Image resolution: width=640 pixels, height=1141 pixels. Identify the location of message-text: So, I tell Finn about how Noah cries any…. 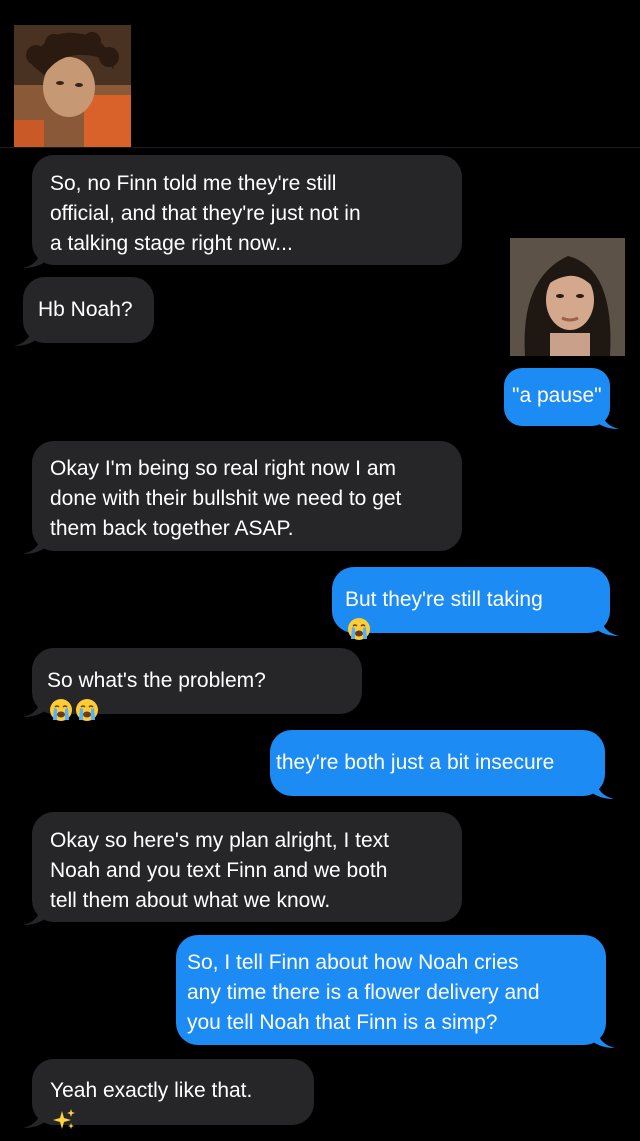
(363, 992).